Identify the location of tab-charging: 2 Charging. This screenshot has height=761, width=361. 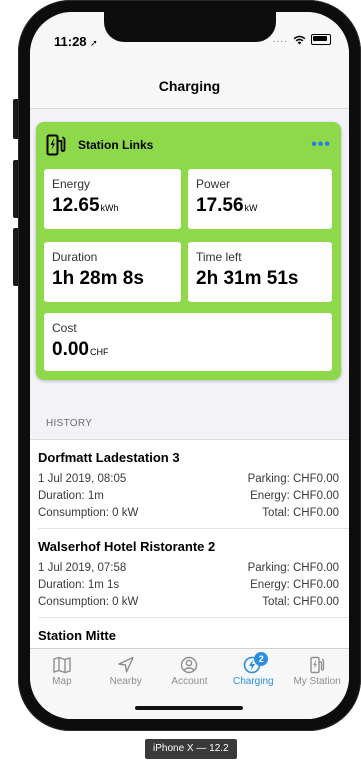
(253, 671).